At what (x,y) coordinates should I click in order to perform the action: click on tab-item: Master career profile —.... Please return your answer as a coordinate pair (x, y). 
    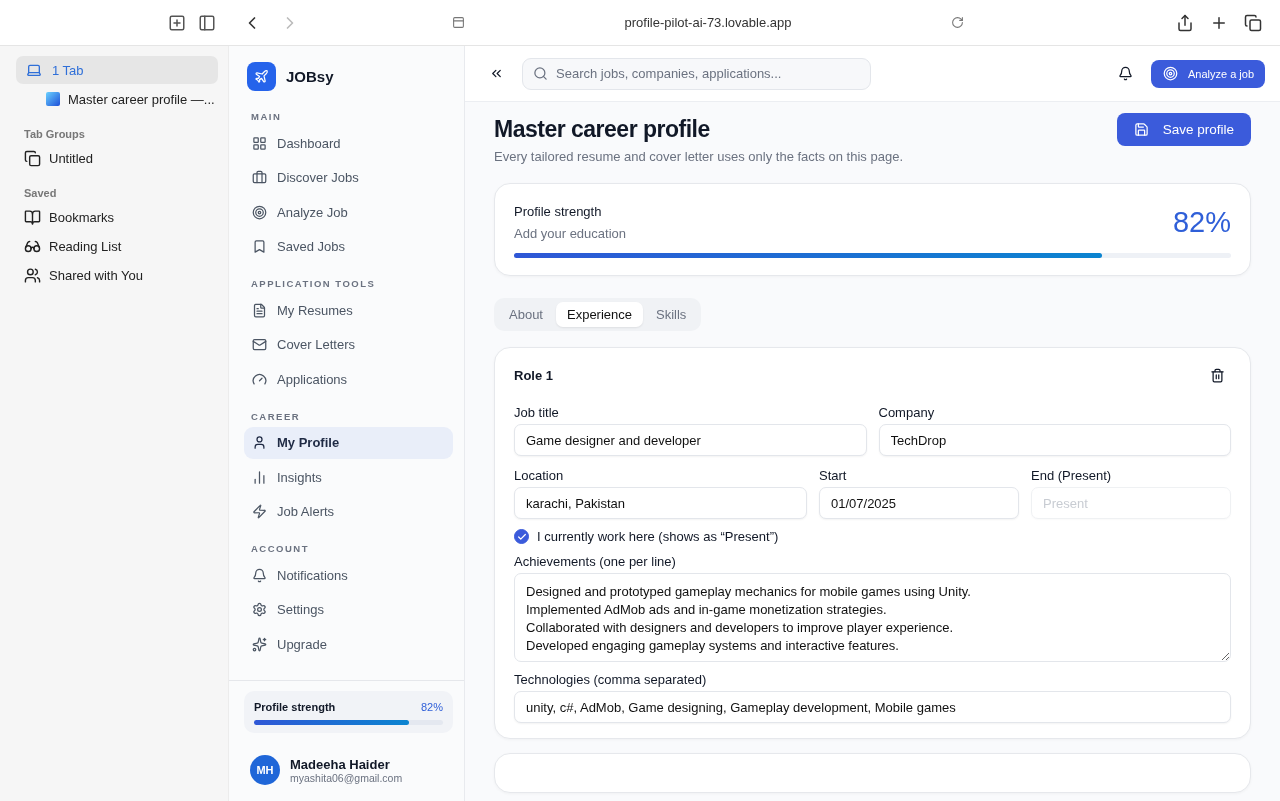
    Looking at the image, I should click on (117, 99).